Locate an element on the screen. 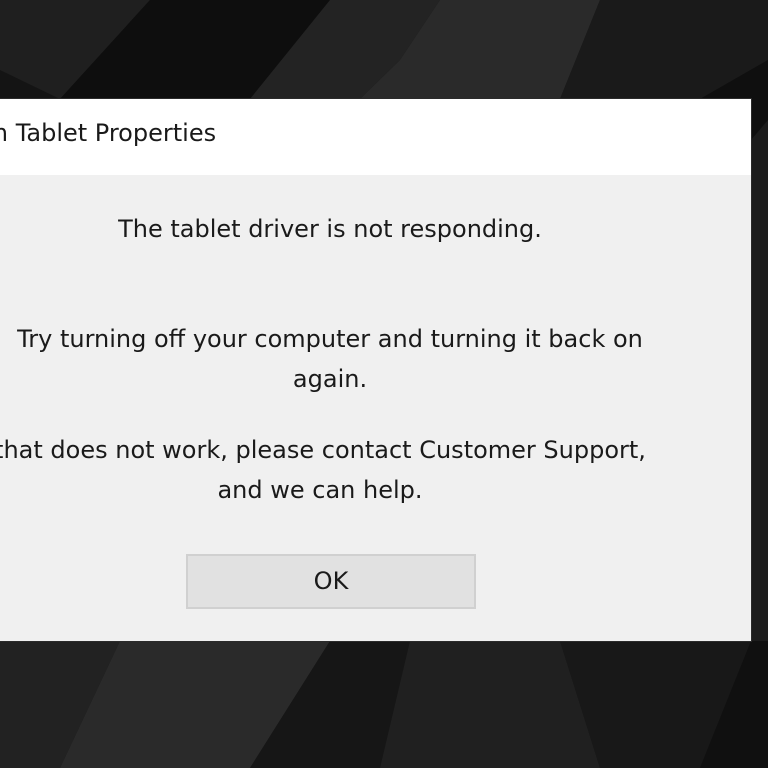 This screenshot has height=768, width=768. error-message: The tablet driver is not responding. is located at coordinates (345, 229).